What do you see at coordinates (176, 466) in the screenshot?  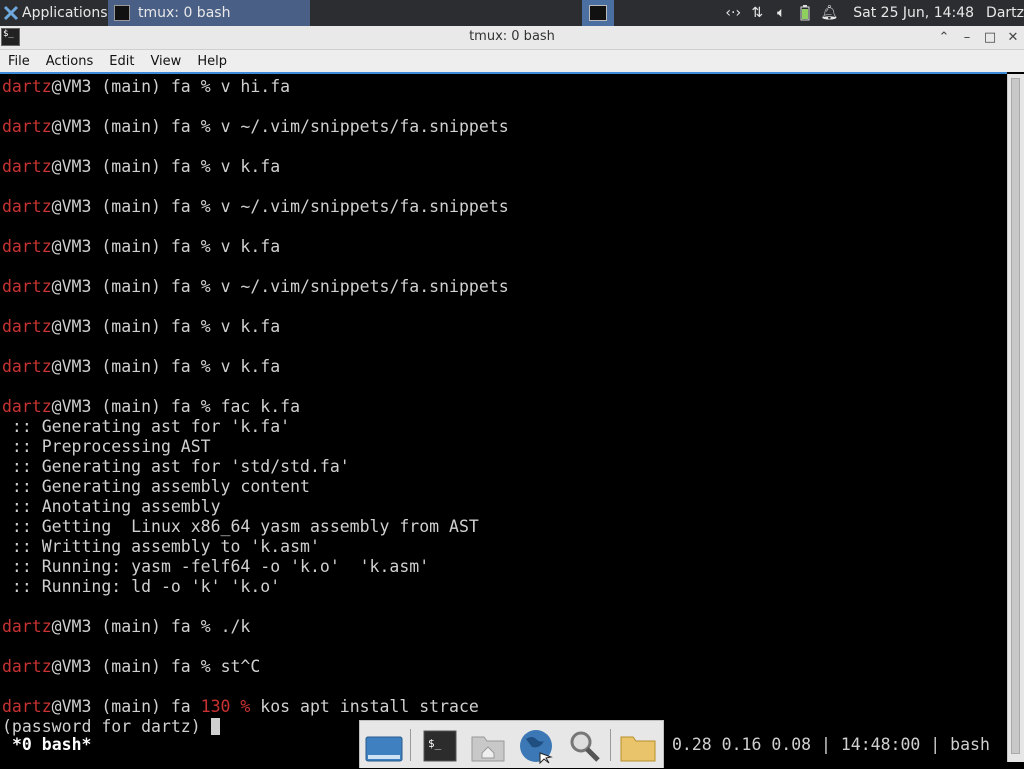 I see `output-text: :: Generating ast for 'std/std.fa'` at bounding box center [176, 466].